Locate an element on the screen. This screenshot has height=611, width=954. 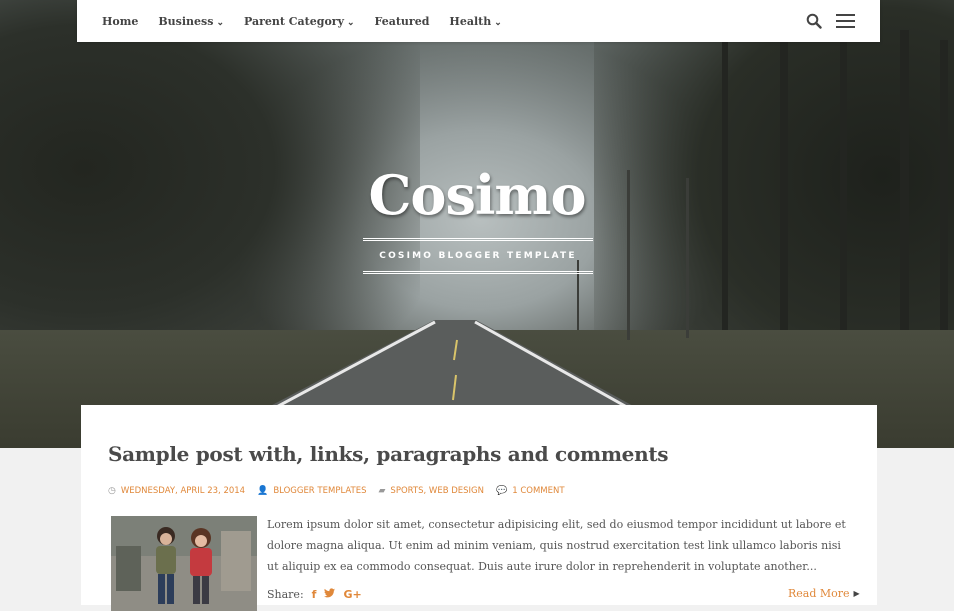
nav-item-business: Business ⌄ is located at coordinates (191, 21).